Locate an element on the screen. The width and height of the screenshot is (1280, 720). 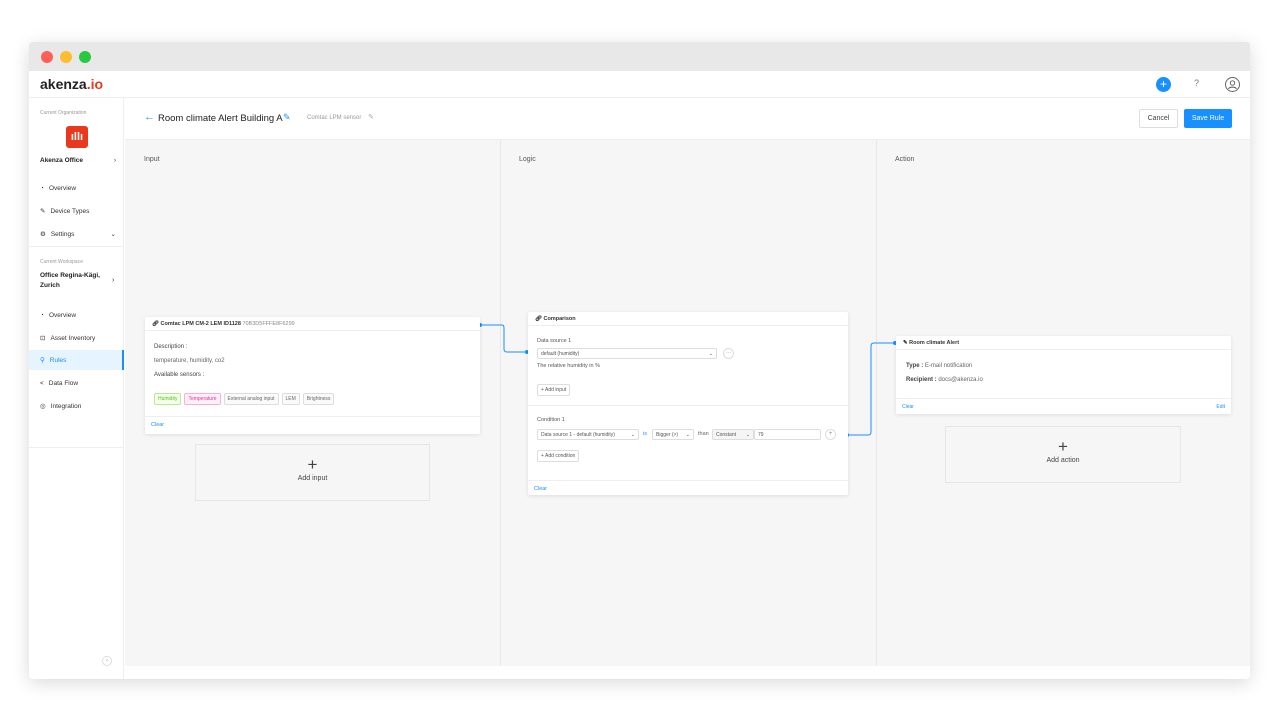
operator-select: Bigger (>) ⌄ is located at coordinates (673, 434).